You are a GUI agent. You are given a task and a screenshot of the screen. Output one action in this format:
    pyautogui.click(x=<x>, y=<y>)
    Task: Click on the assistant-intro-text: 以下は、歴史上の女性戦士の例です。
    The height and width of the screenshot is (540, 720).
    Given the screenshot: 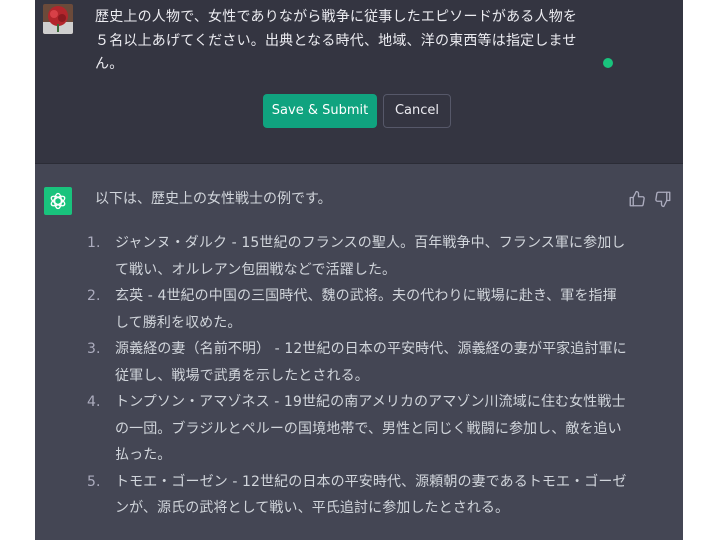 What is the action you would take?
    pyautogui.click(x=213, y=199)
    